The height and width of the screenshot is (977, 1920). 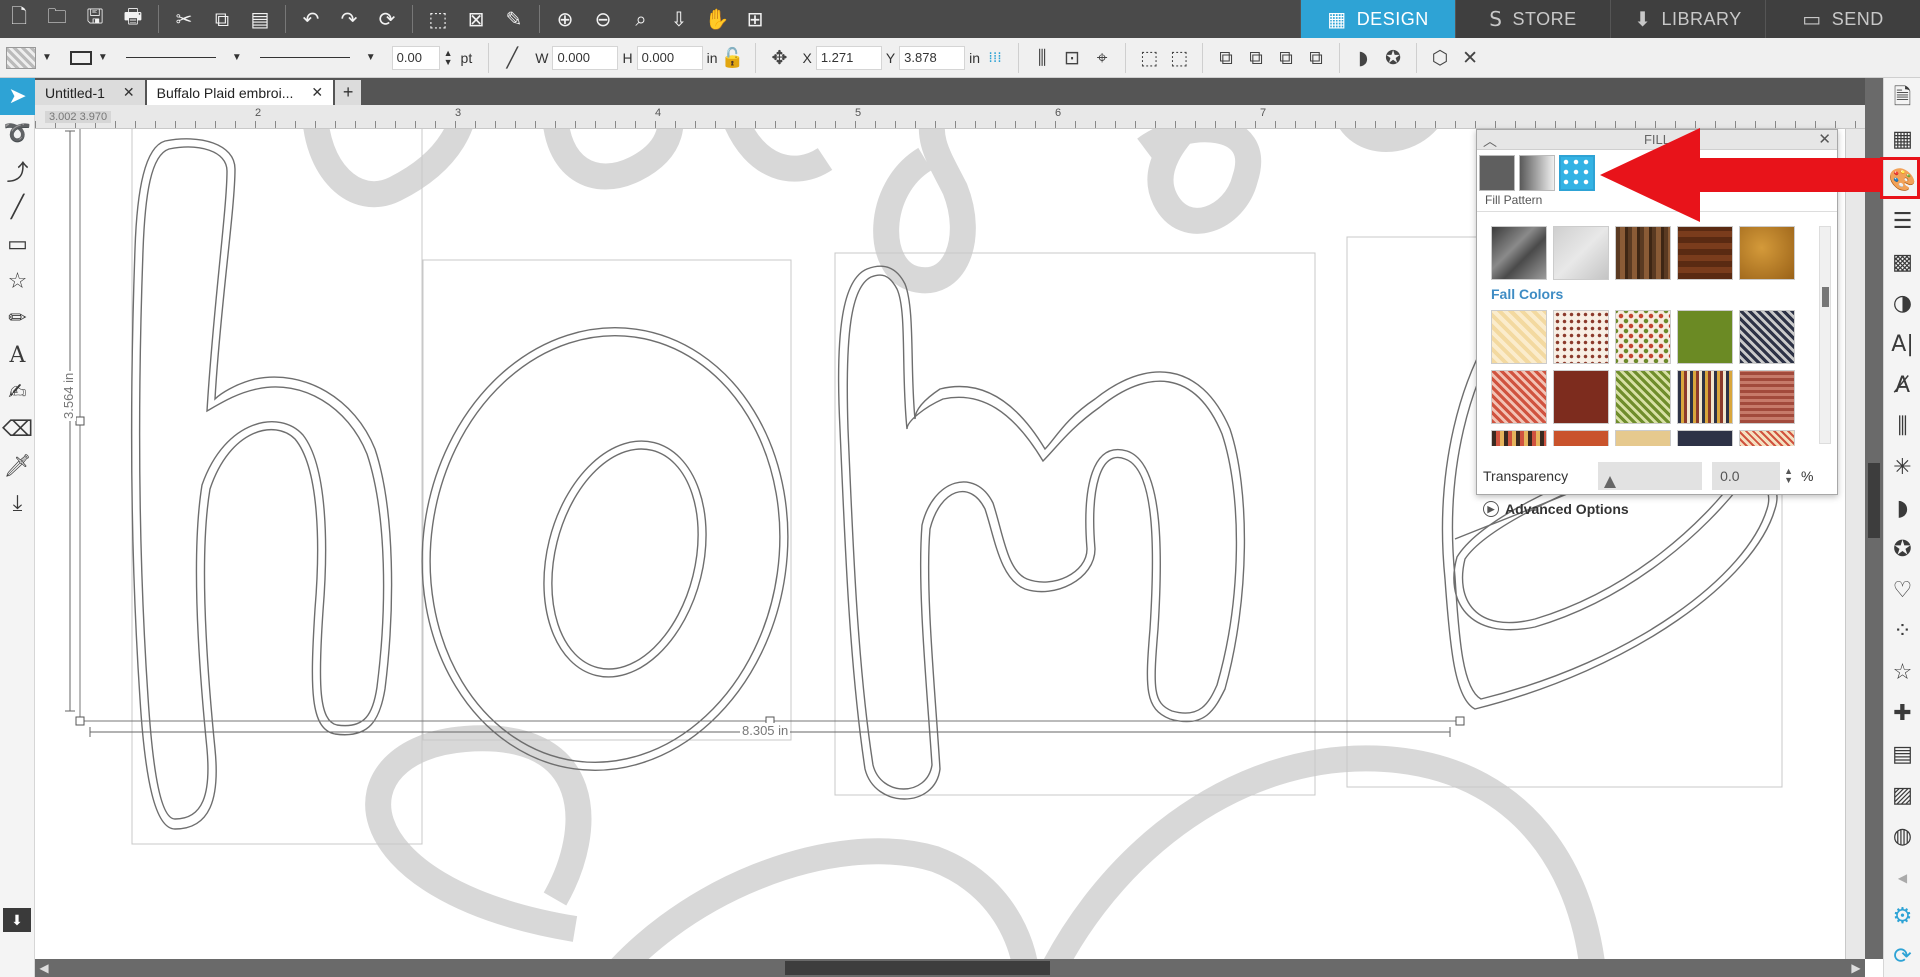 I want to click on advanced-options-toggle: ▶ Advanced Options, so click(x=1556, y=509).